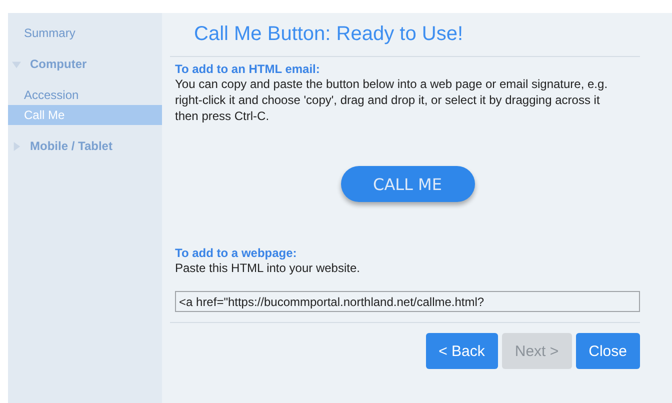 Image resolution: width=672 pixels, height=403 pixels. What do you see at coordinates (608, 351) in the screenshot?
I see `dialog-button: Close` at bounding box center [608, 351].